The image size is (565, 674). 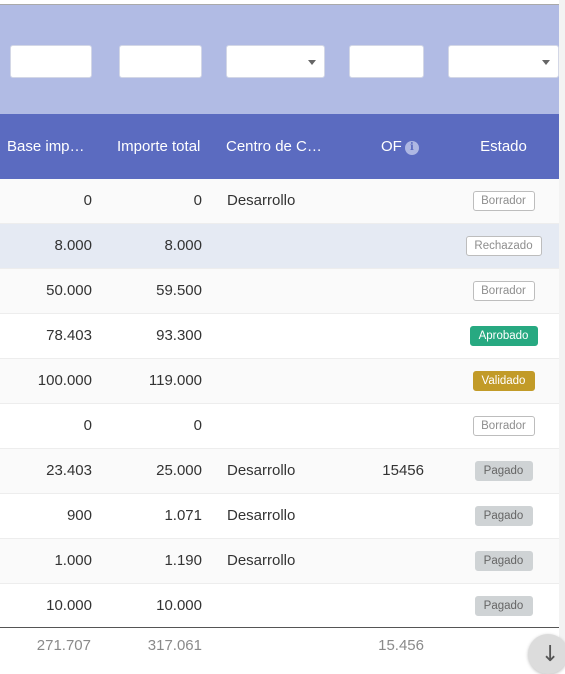 I want to click on total-of: 15.456, so click(x=401, y=645).